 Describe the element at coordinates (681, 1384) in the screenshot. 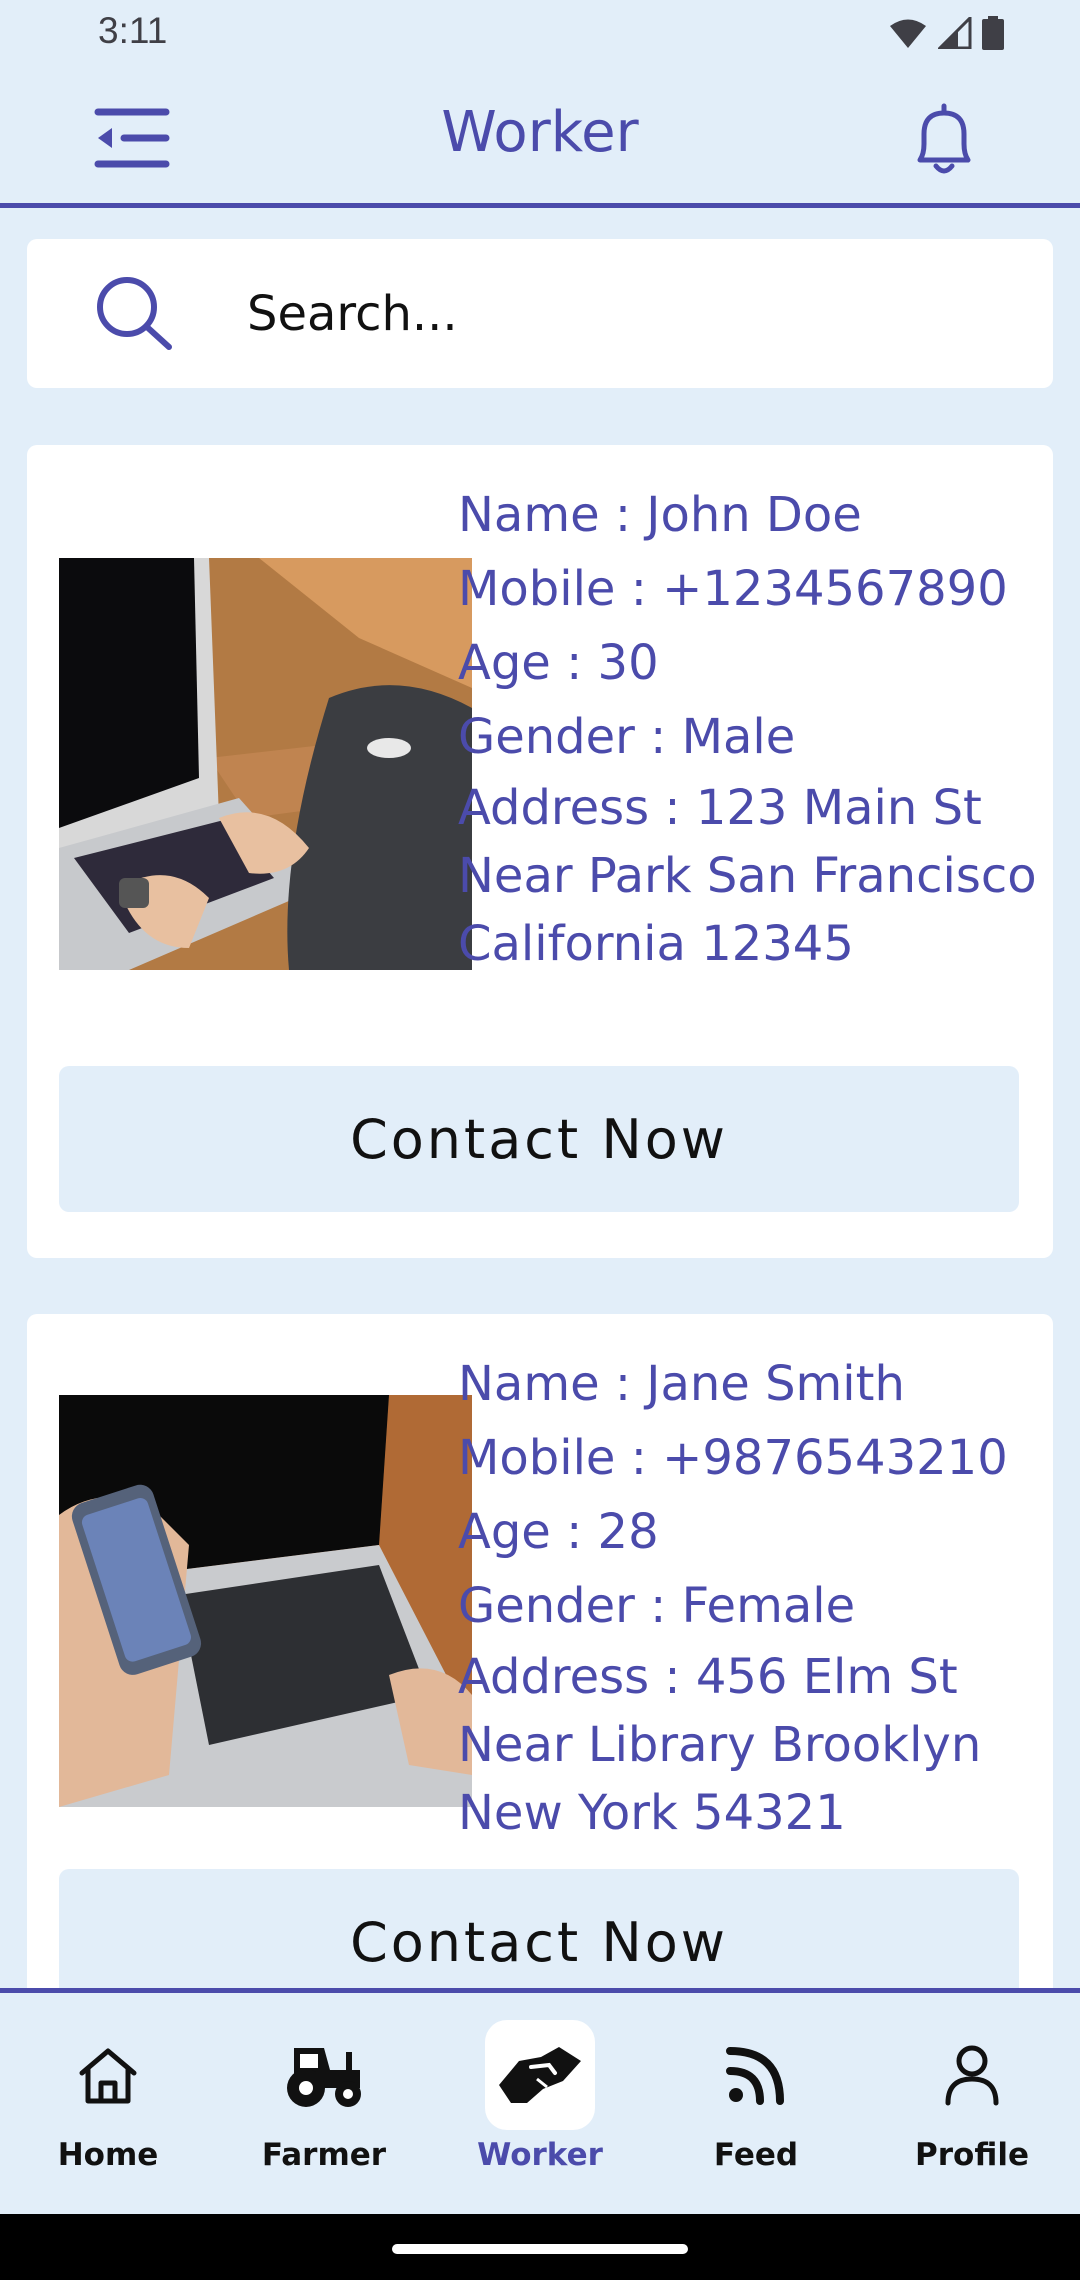

I see `worker-name: Name : Jane Smith` at that location.